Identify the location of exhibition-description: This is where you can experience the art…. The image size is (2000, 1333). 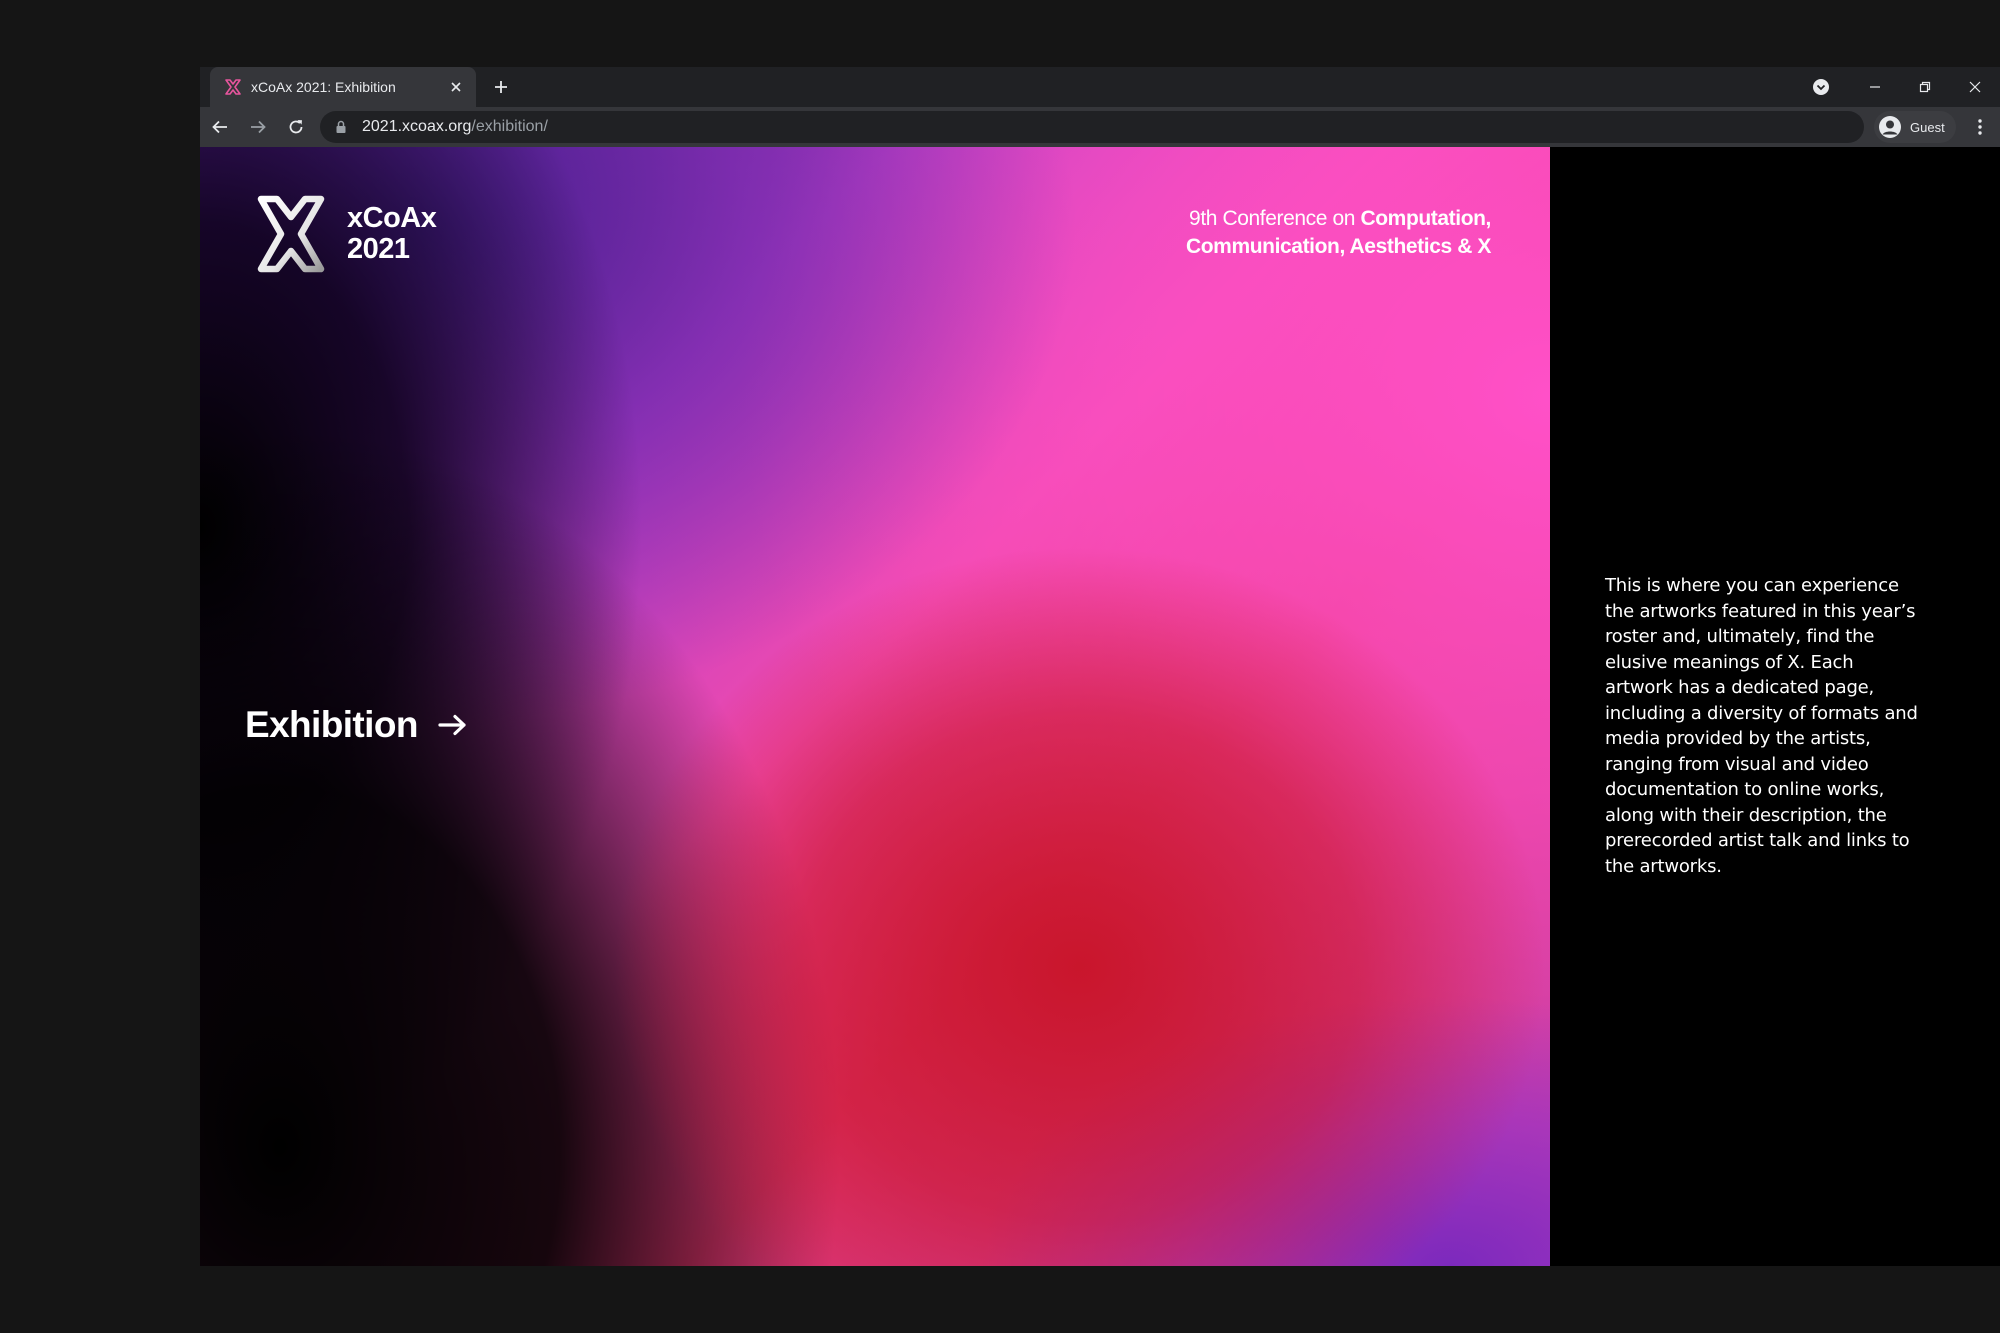
(1761, 726).